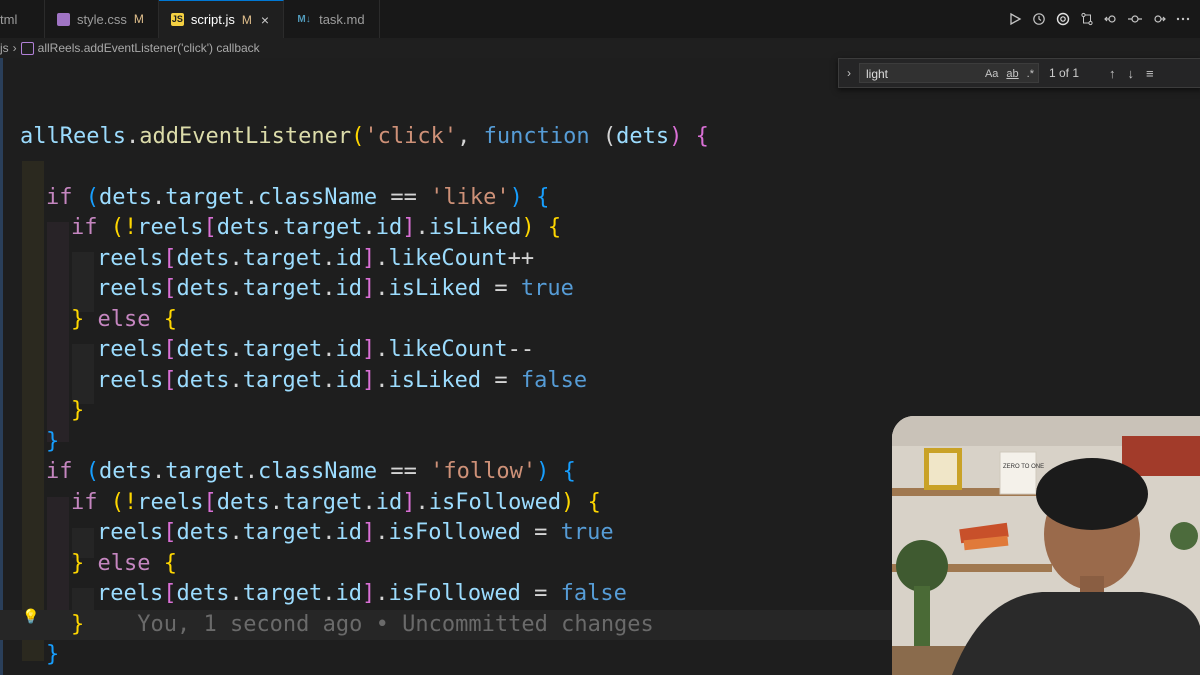  Describe the element at coordinates (265, 20) in the screenshot. I see `close-icon: ×` at that location.